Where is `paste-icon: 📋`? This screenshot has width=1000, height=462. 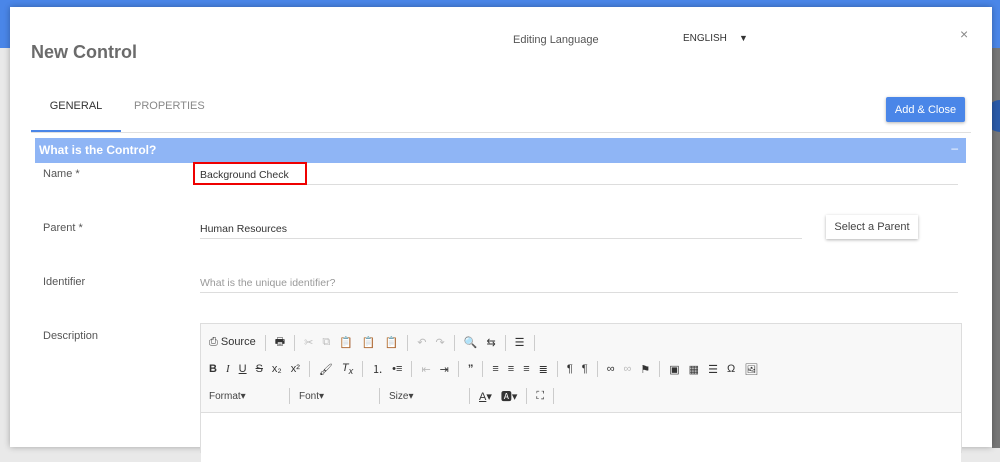 paste-icon: 📋 is located at coordinates (346, 342).